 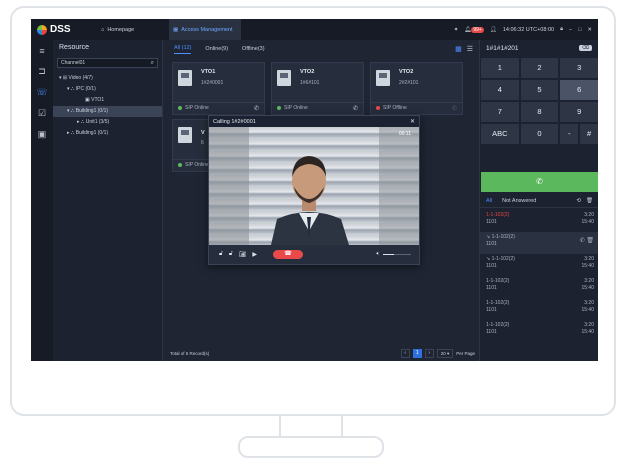 I want to click on unlock-door-1-icon: 🔓︎, so click(x=221, y=254).